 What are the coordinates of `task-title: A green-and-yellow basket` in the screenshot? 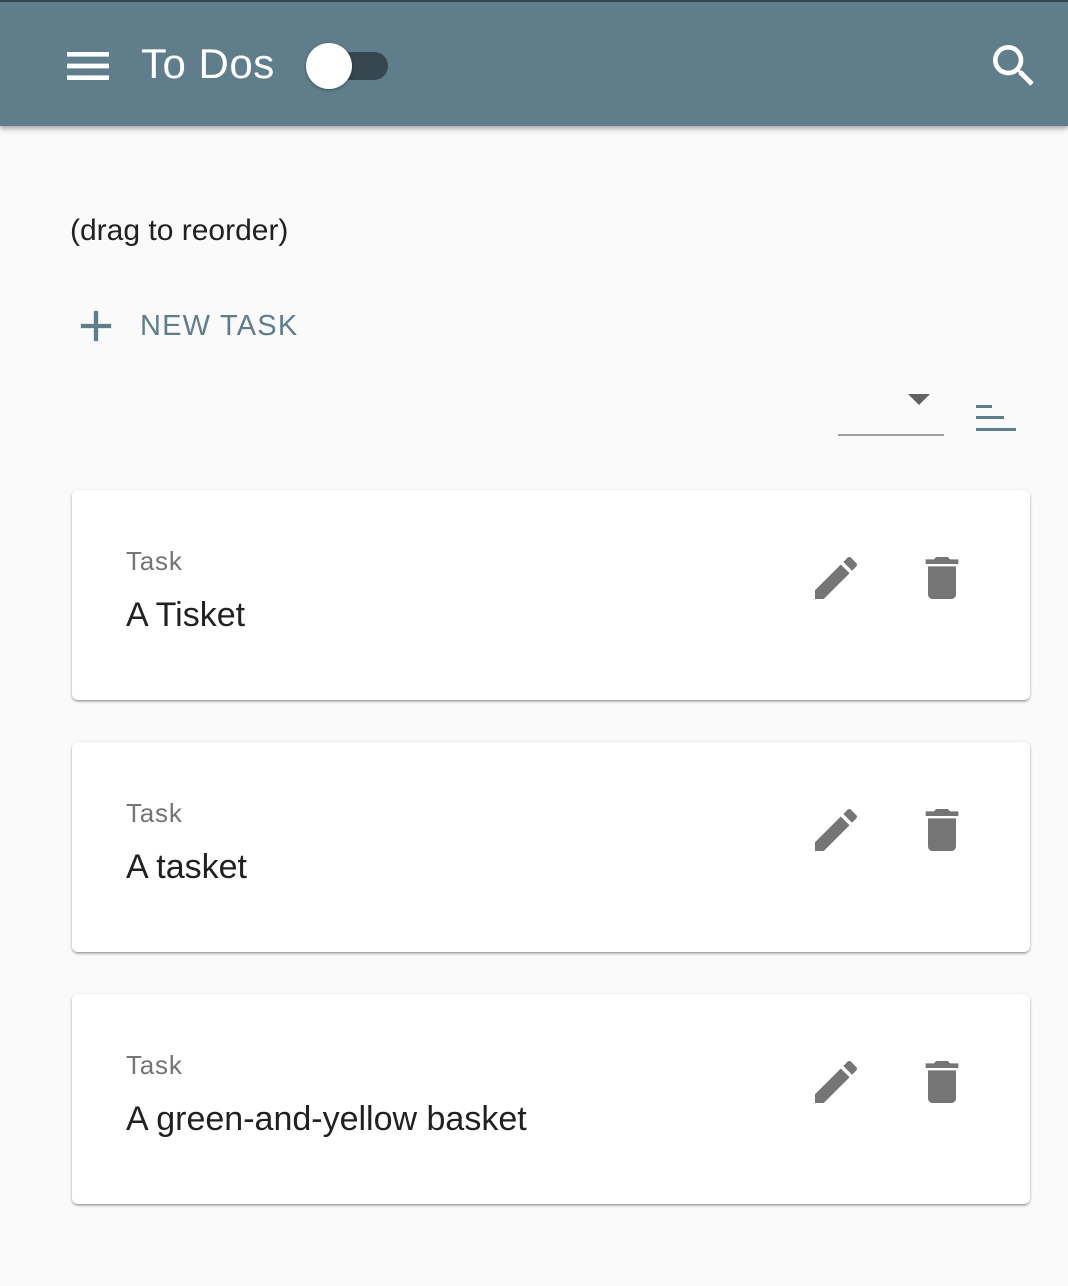 It's located at (326, 1119).